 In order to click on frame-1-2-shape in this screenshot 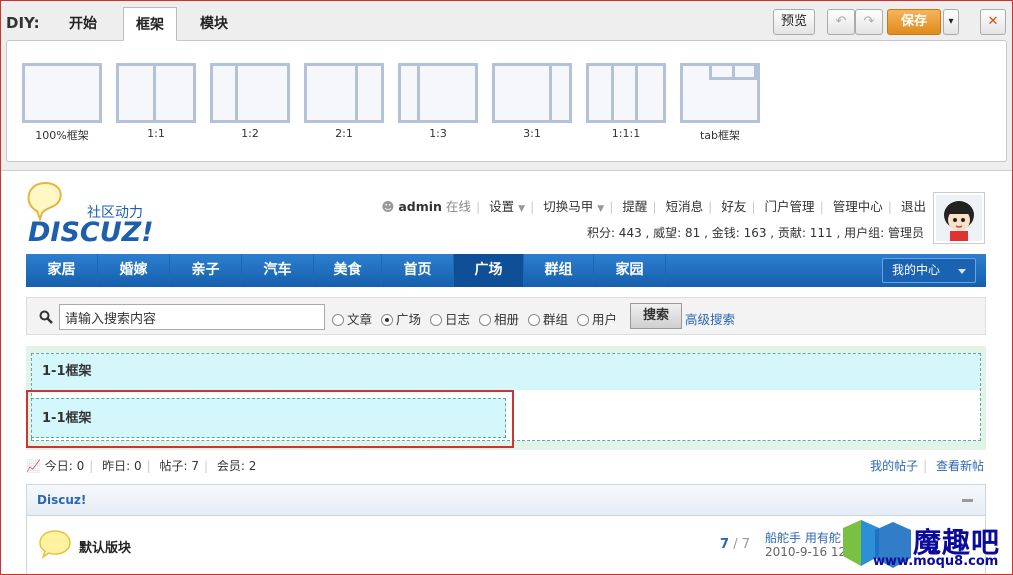, I will do `click(250, 93)`.